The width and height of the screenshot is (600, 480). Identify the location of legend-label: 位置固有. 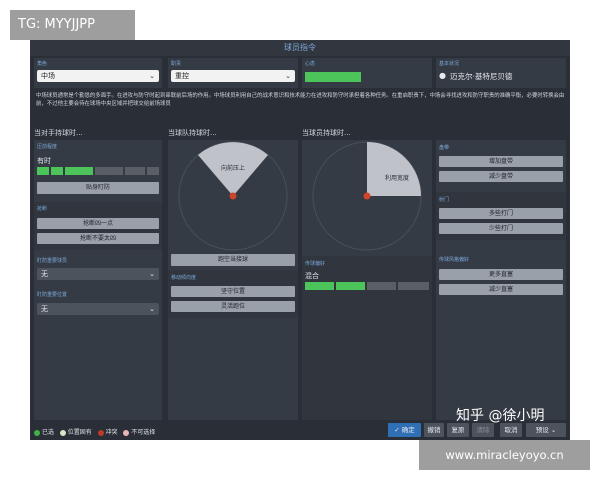
(79, 432).